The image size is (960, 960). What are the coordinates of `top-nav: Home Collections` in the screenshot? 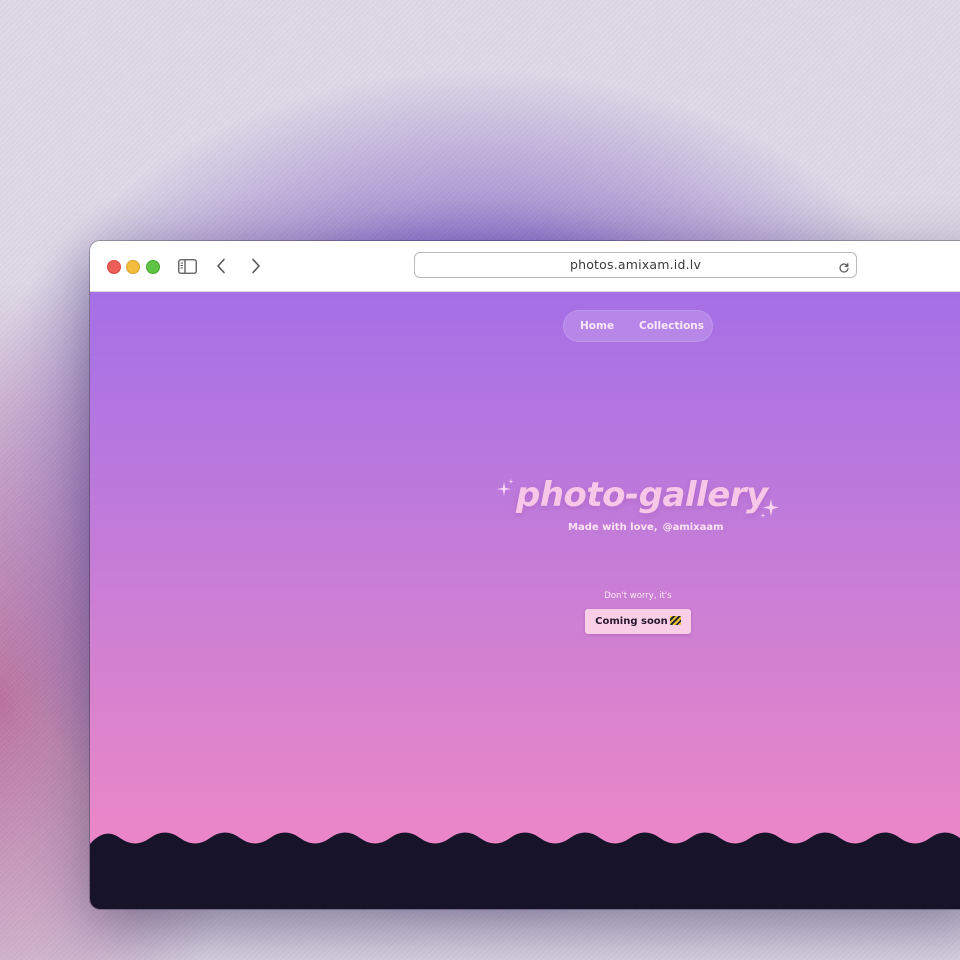 It's located at (638, 326).